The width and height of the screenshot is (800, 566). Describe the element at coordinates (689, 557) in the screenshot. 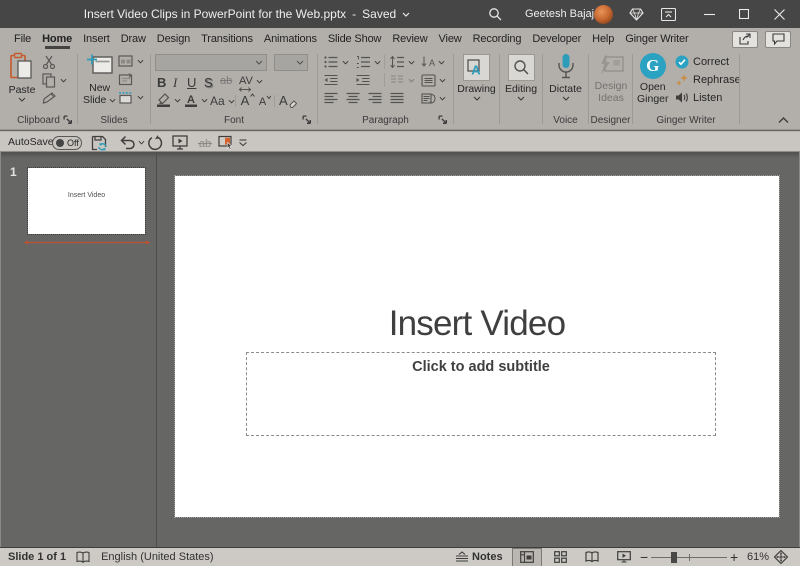

I see `zoom-slider` at that location.